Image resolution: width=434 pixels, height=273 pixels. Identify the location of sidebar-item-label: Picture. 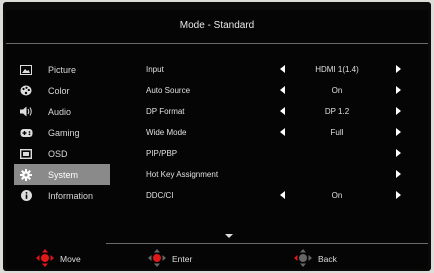
(62, 69).